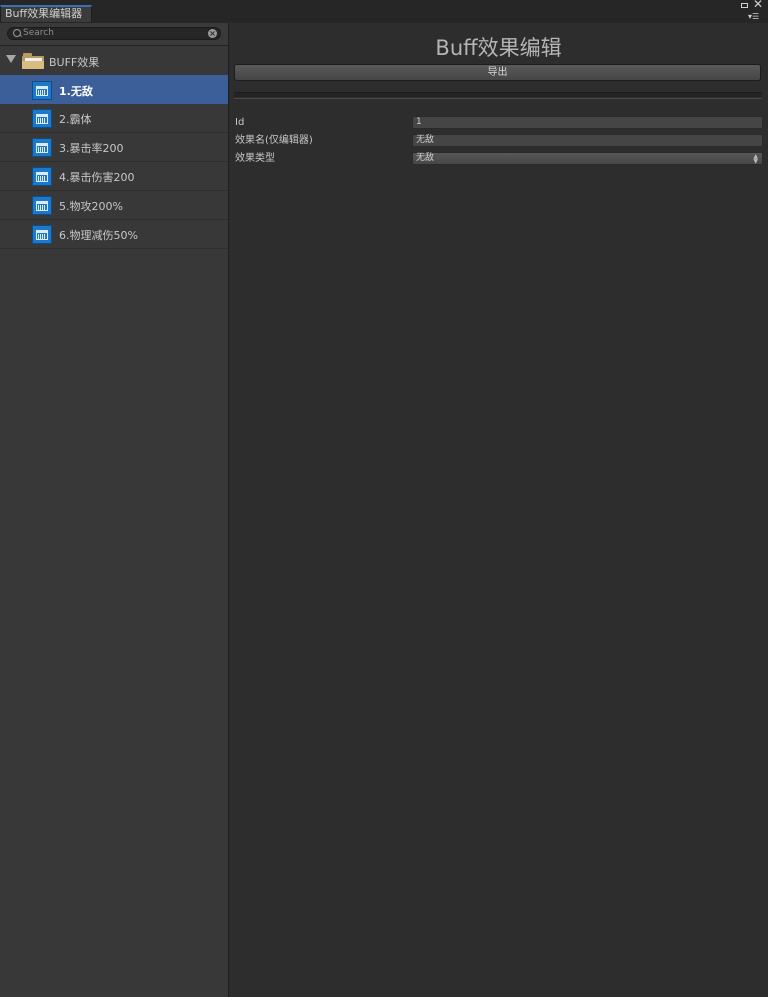 The width and height of the screenshot is (768, 997). I want to click on tree-item-label: 5.物攻200%, so click(91, 206).